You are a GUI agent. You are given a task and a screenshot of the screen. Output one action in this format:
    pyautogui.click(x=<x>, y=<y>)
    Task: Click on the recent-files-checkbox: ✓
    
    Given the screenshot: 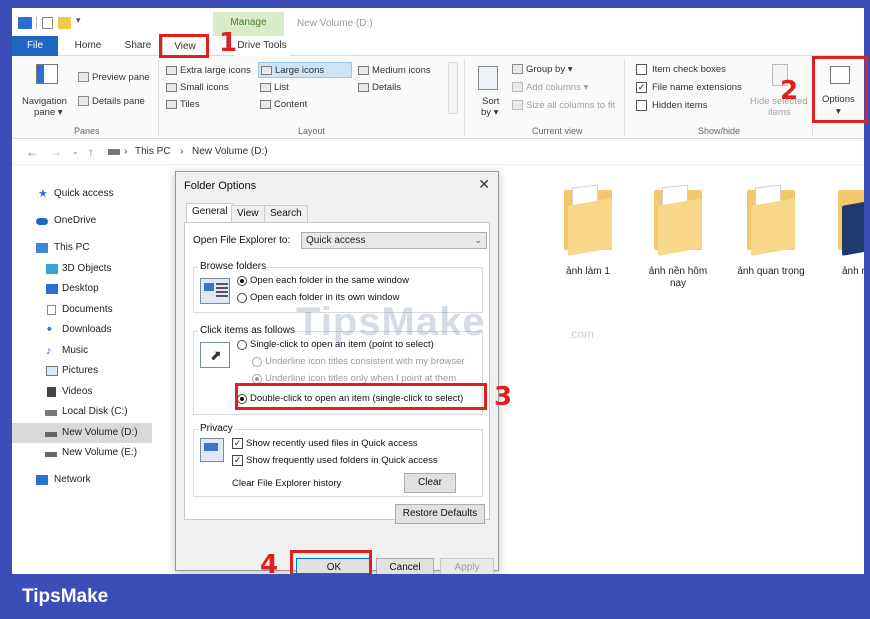 What is the action you would take?
    pyautogui.click(x=237, y=443)
    